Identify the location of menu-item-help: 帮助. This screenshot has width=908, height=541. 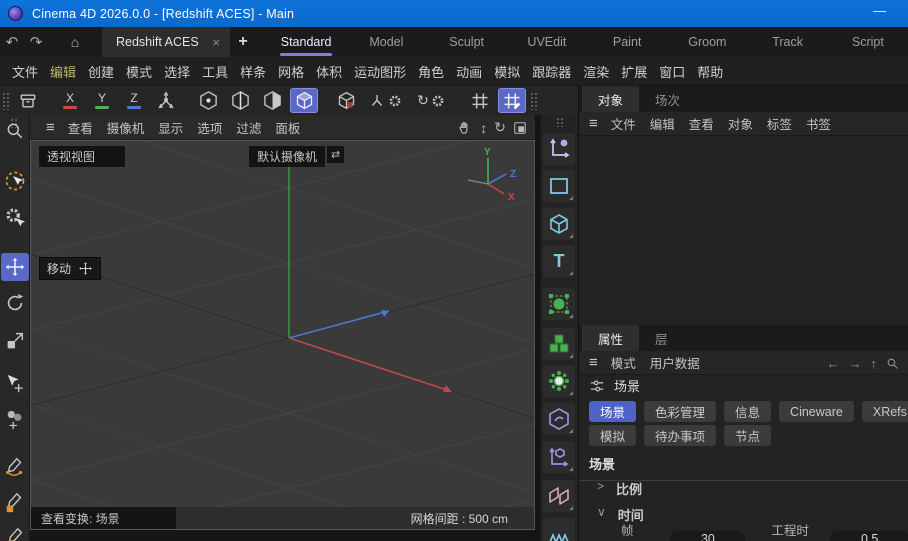
(710, 71).